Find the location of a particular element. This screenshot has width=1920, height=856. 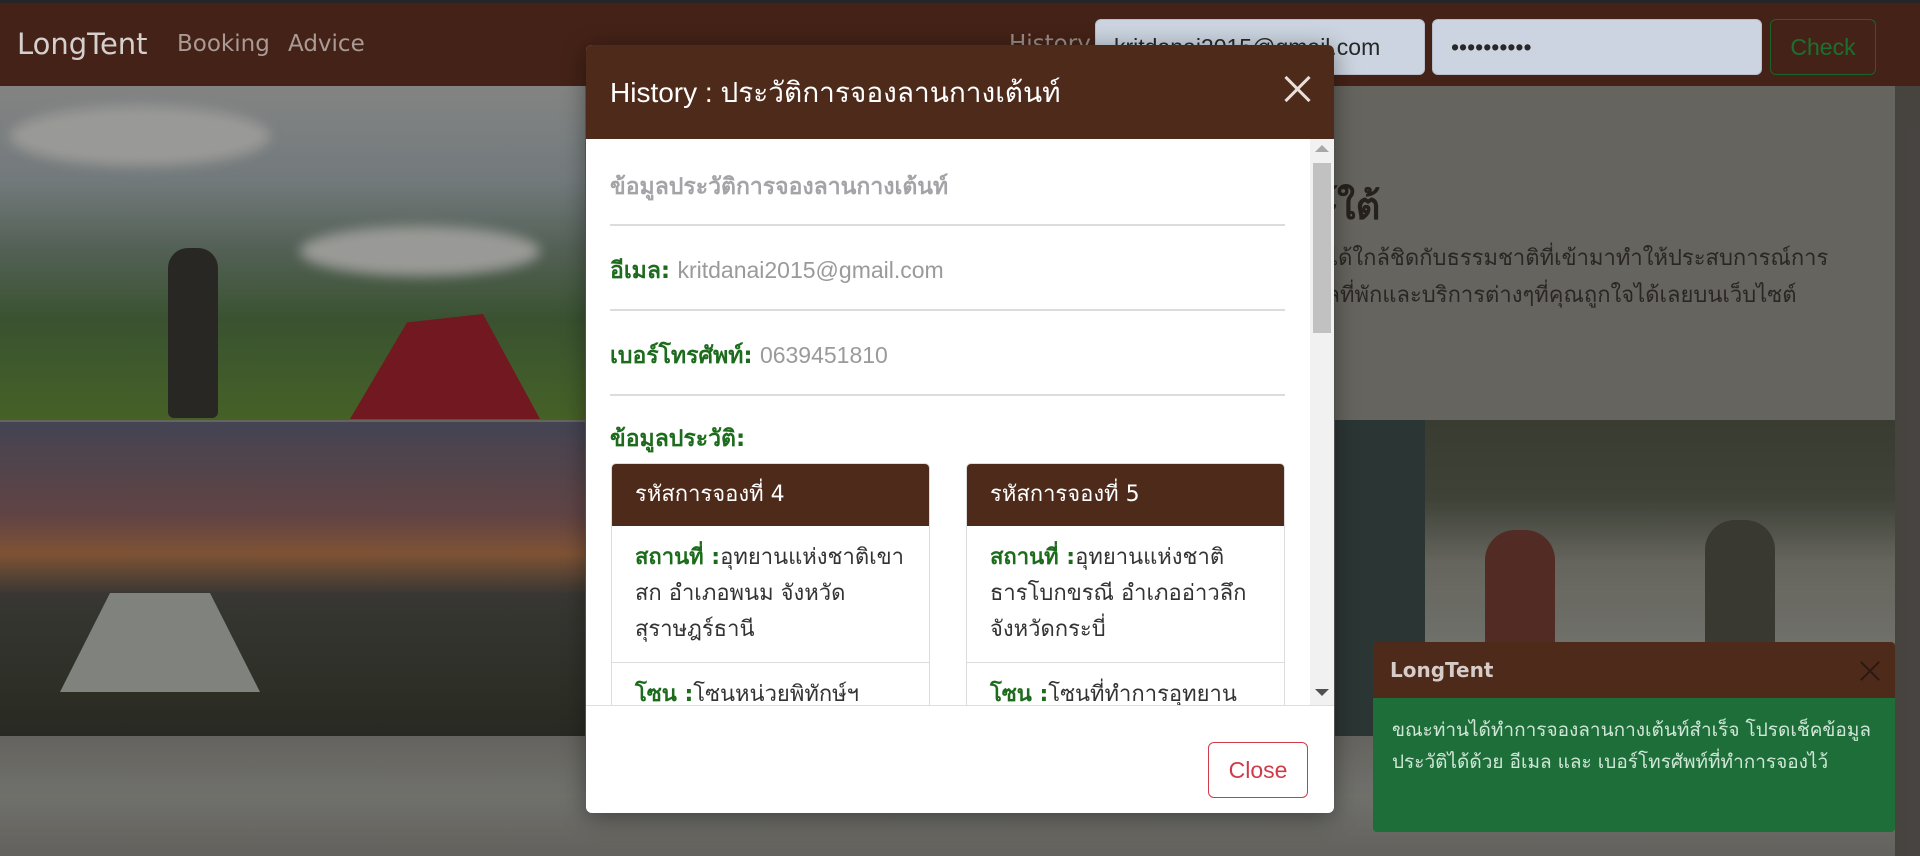

booking-zone: โซน :โซนที่ทำการอุทยาน is located at coordinates (1125, 684).